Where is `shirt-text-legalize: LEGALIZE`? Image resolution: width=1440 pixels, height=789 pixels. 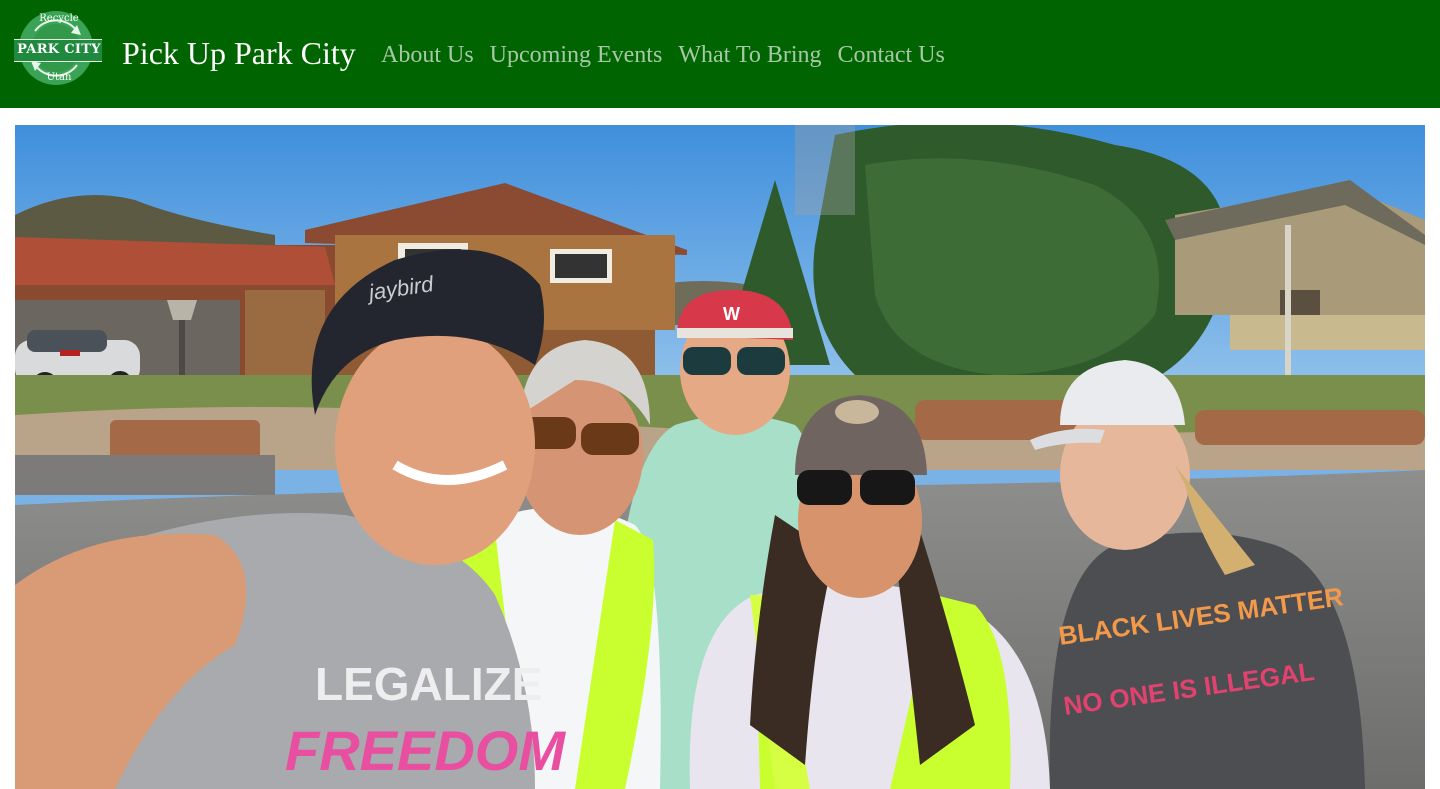
shirt-text-legalize: LEGALIZE is located at coordinates (428, 684).